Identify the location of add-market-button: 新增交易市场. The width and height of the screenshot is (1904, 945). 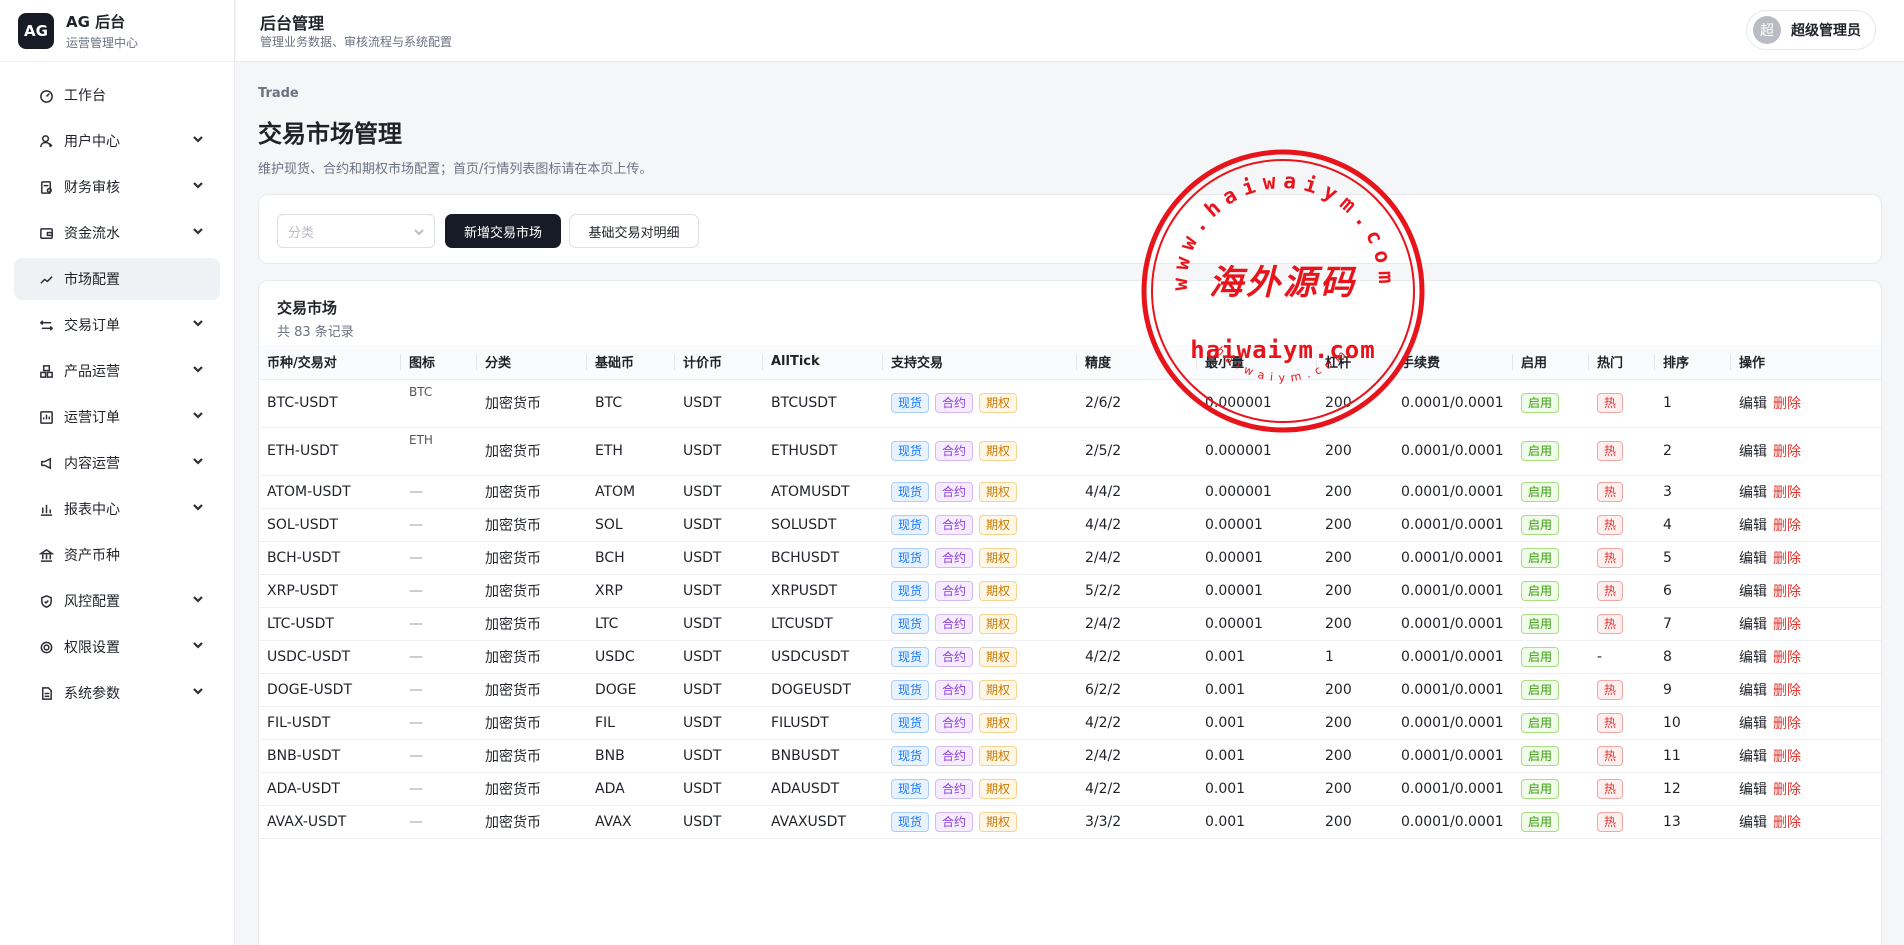
(503, 231).